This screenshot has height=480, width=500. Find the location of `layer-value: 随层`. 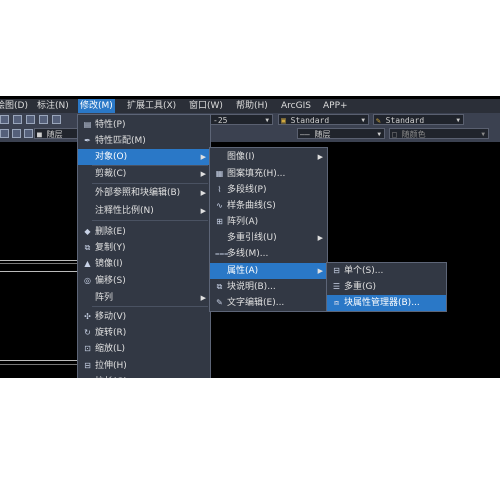

layer-value: 随层 is located at coordinates (54, 134).